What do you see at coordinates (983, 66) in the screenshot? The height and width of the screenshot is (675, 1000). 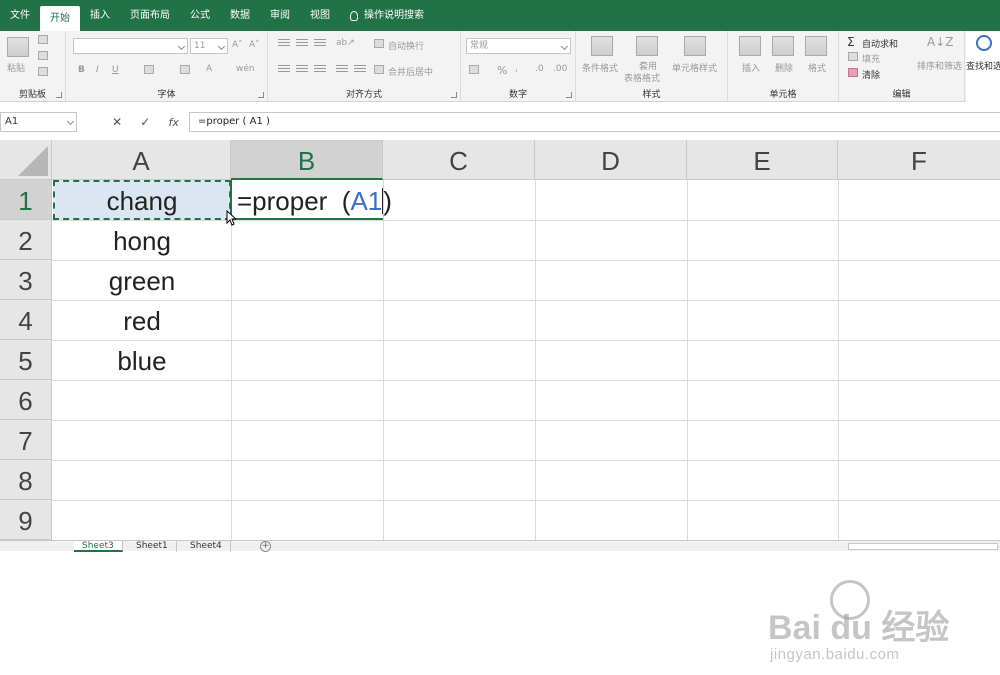 I see `find-select-area: 查找和选` at bounding box center [983, 66].